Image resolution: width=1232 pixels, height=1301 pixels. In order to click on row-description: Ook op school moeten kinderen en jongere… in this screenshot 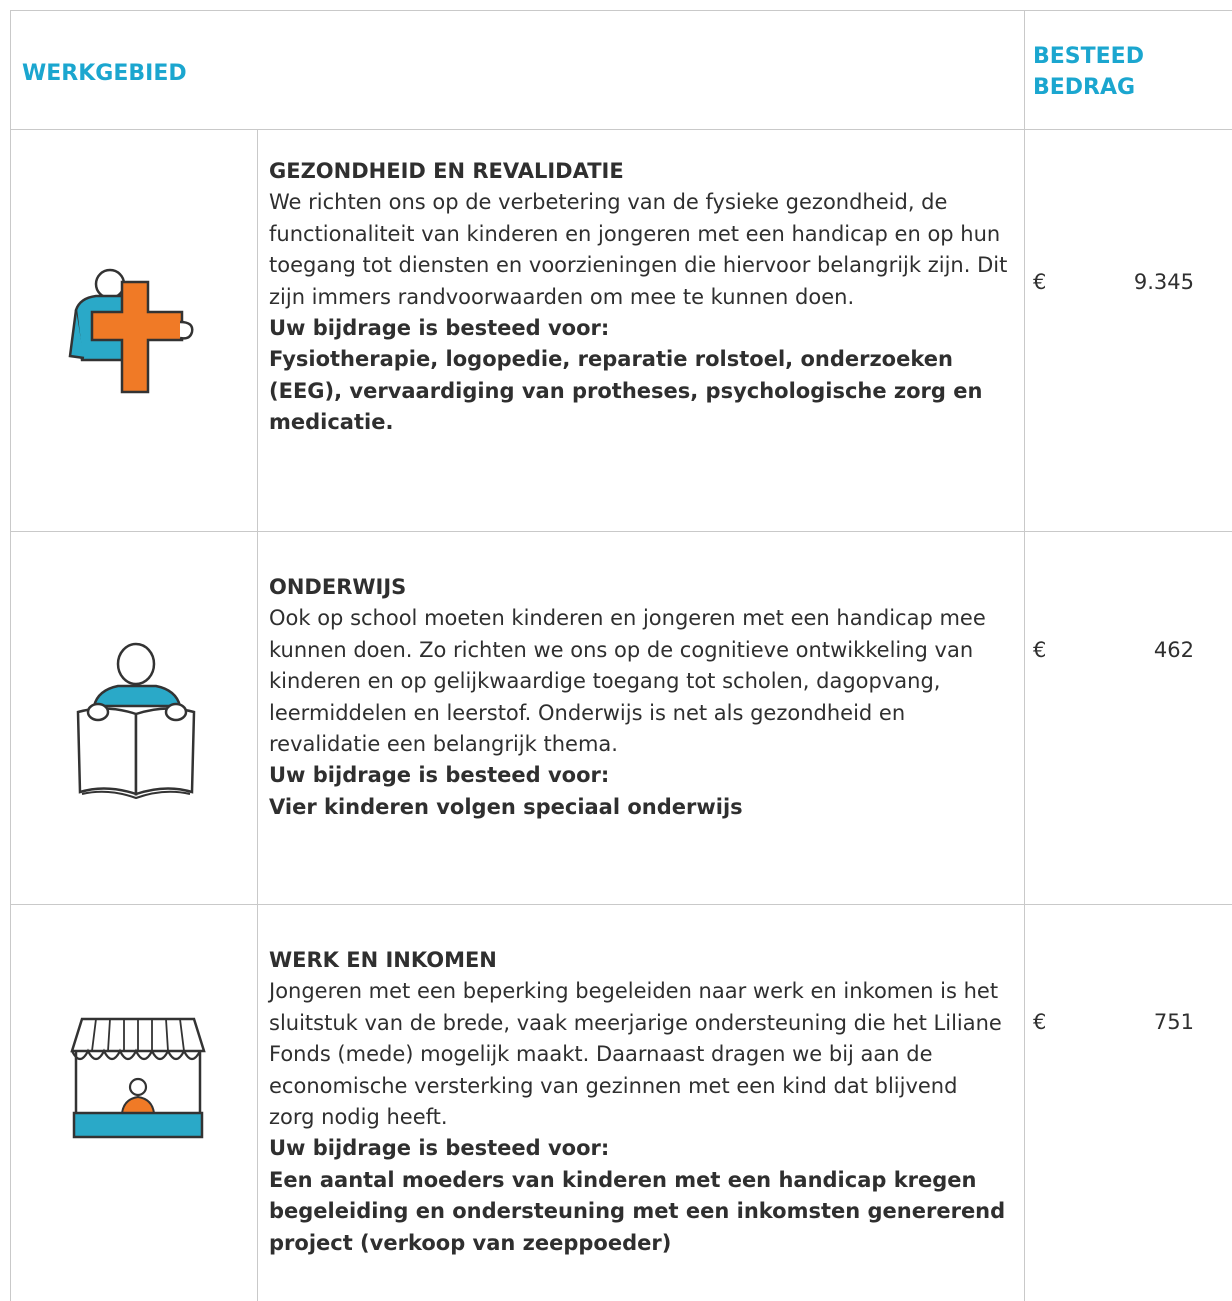, I will do `click(627, 681)`.